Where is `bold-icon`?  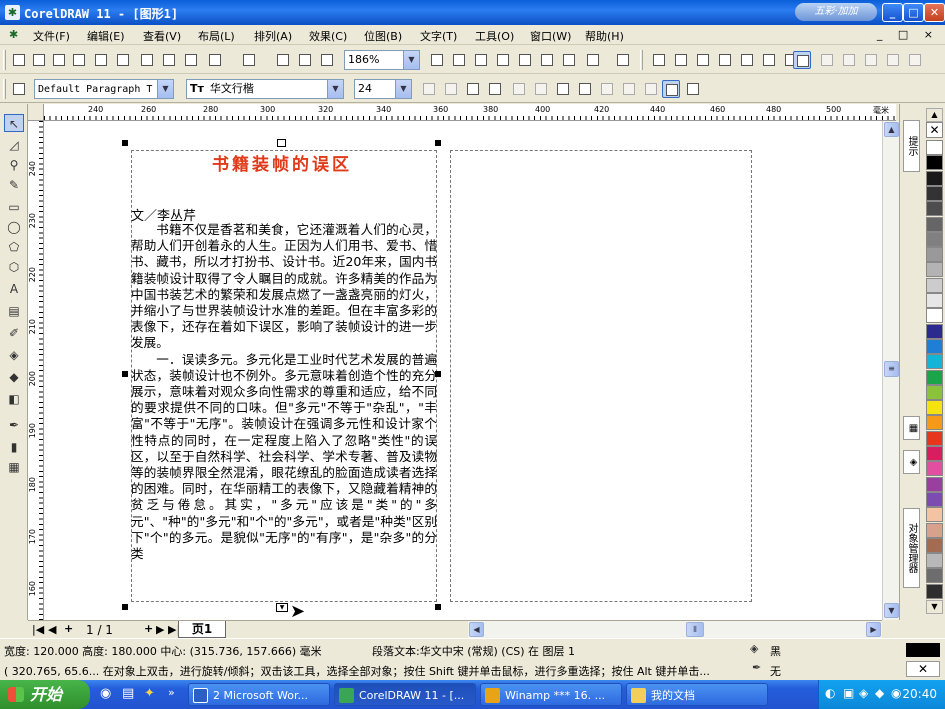
bold-icon is located at coordinates (429, 89).